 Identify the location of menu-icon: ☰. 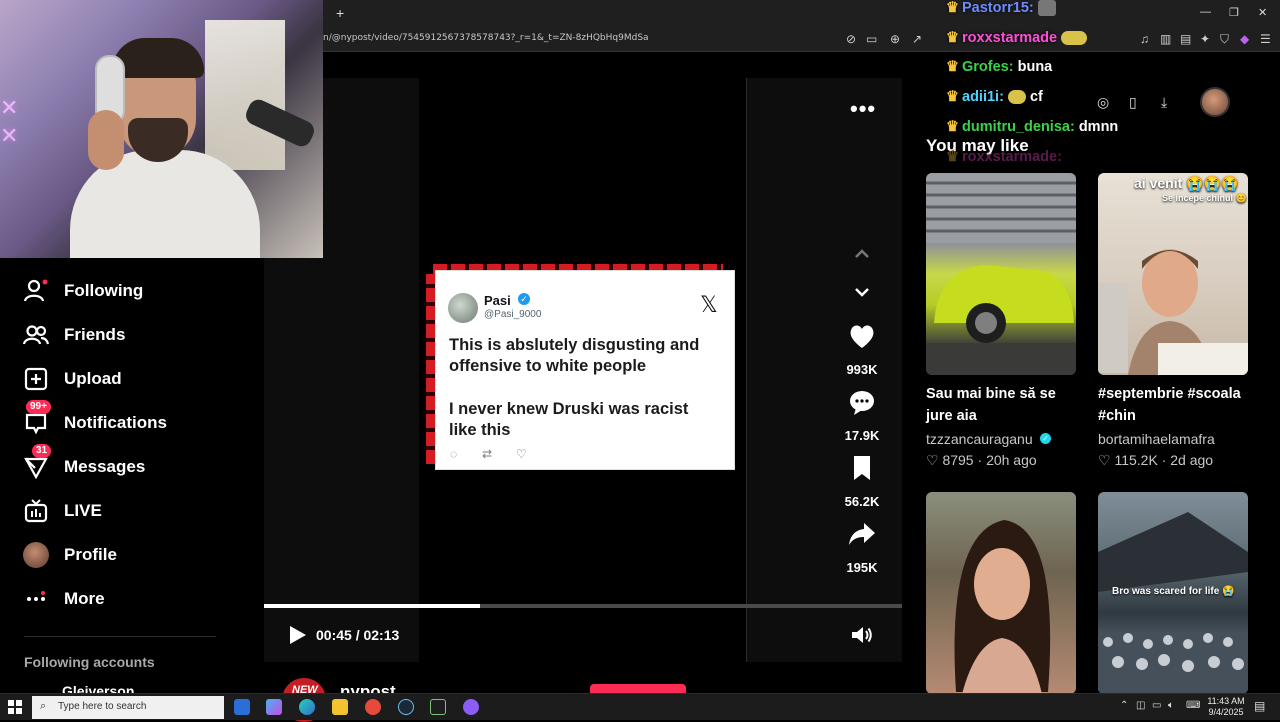
(1265, 39).